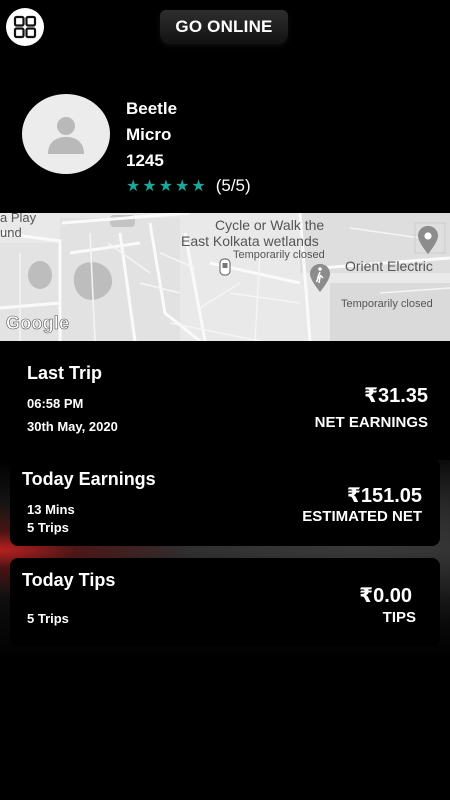 The image size is (450, 800). What do you see at coordinates (48, 527) in the screenshot?
I see `today-earnings-trips: 5 Trips` at bounding box center [48, 527].